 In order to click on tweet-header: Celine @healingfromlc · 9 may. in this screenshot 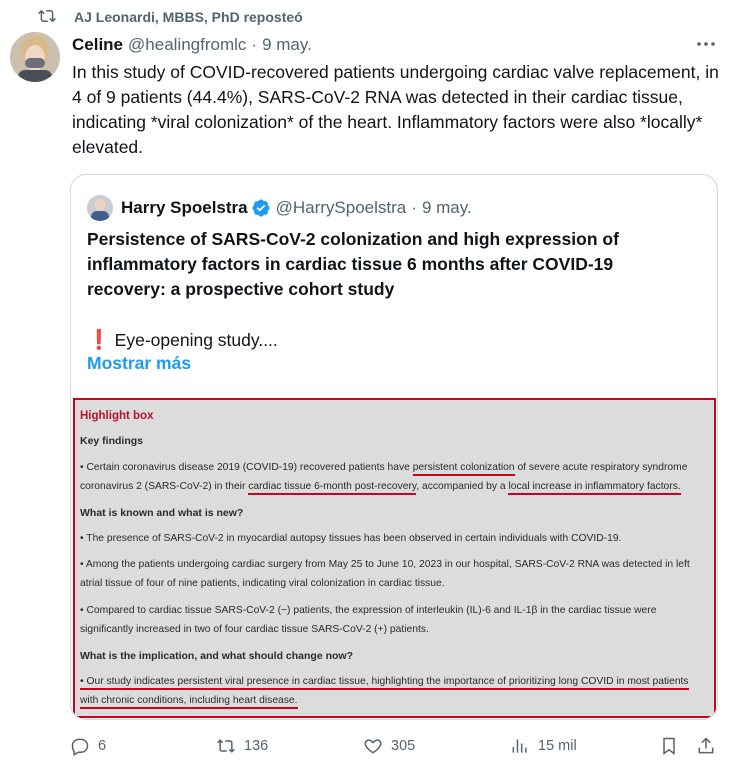, I will do `click(399, 45)`.